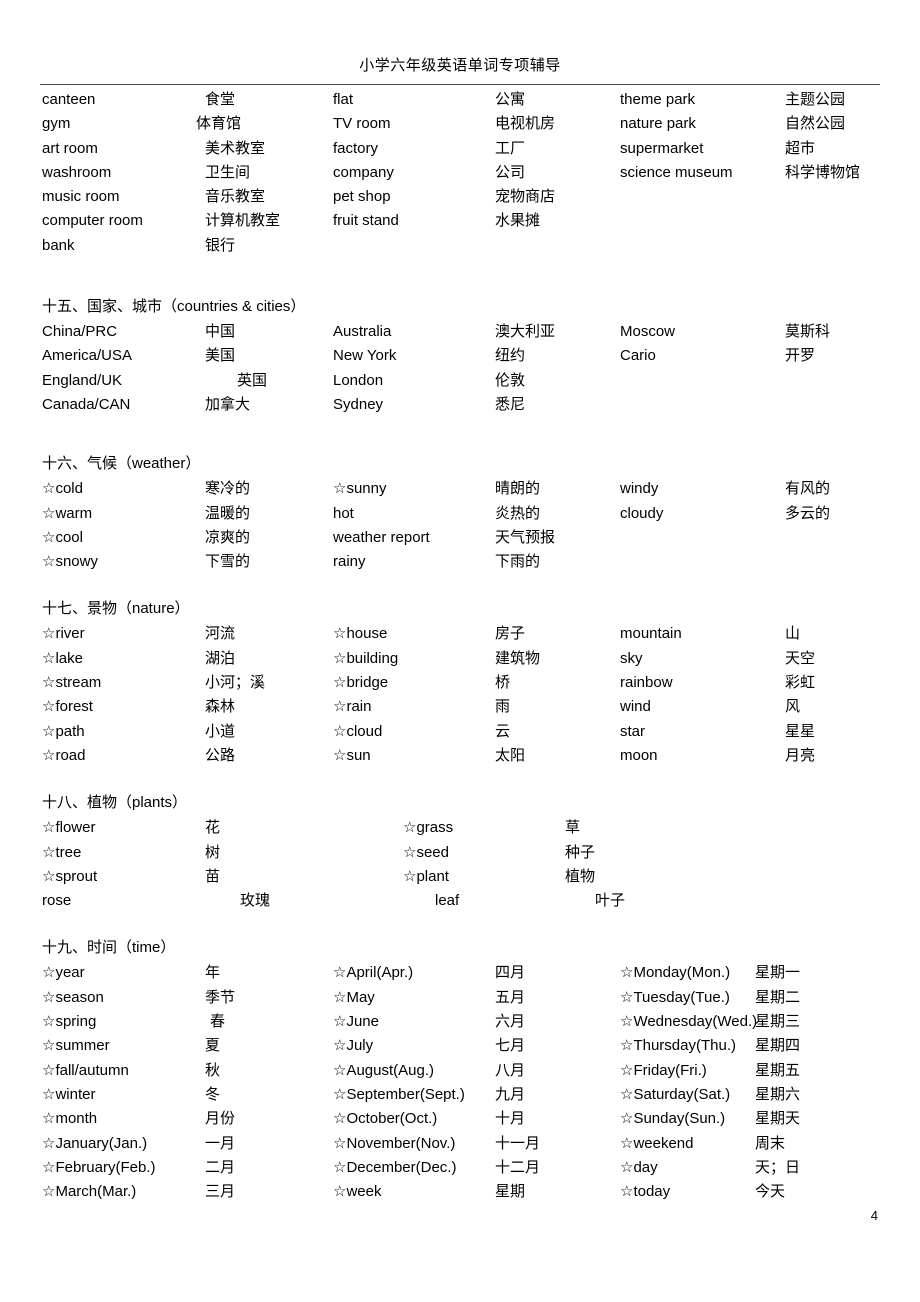 The height and width of the screenshot is (1302, 920). Describe the element at coordinates (689, 1022) in the screenshot. I see `word-english: ☆Wednesday(Wed.)` at that location.